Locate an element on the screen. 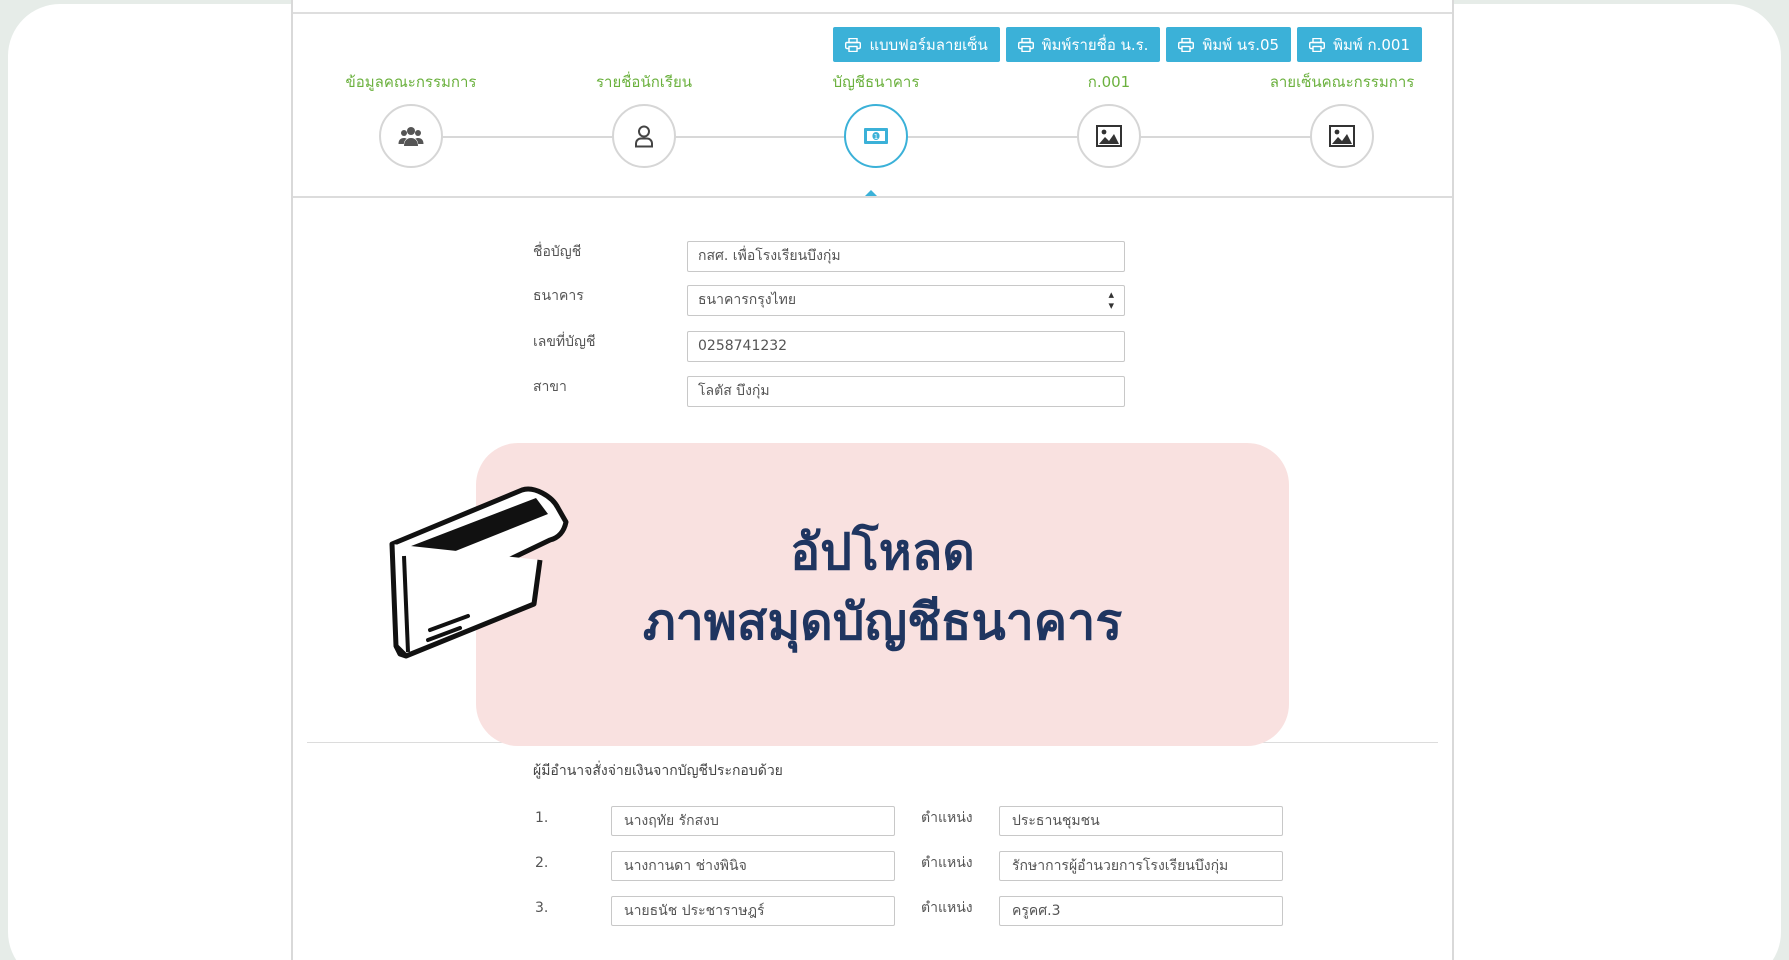 This screenshot has height=960, width=1789. print-k001-button: พิมพ์ ก.001 is located at coordinates (1359, 44).